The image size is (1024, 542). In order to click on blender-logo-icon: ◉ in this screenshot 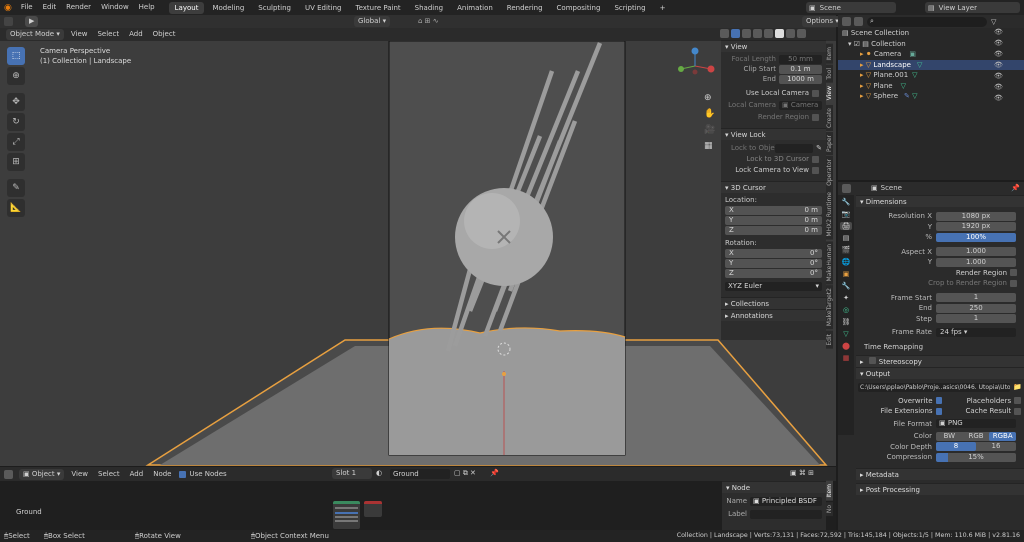, I will do `click(8, 8)`.